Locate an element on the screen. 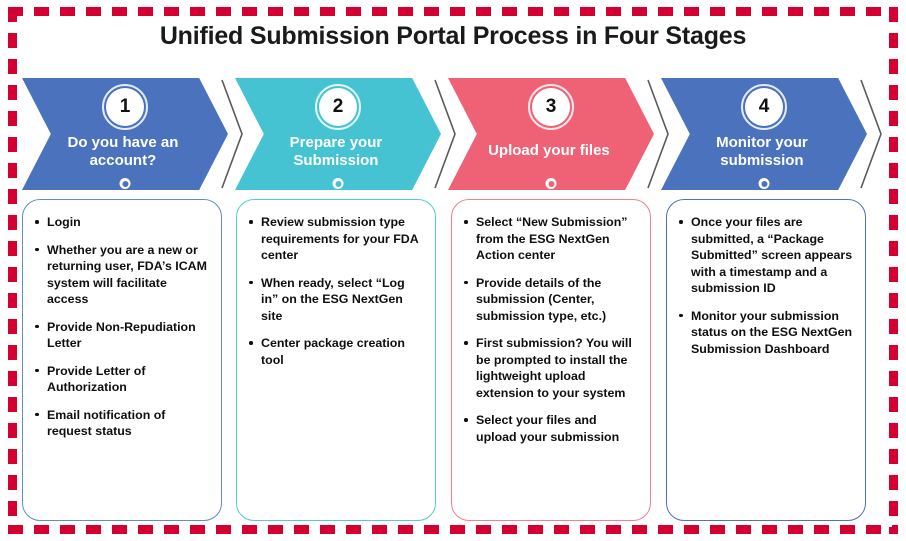 This screenshot has height=541, width=906. stage-header-1: 1 Do you have an account? is located at coordinates (125, 134).